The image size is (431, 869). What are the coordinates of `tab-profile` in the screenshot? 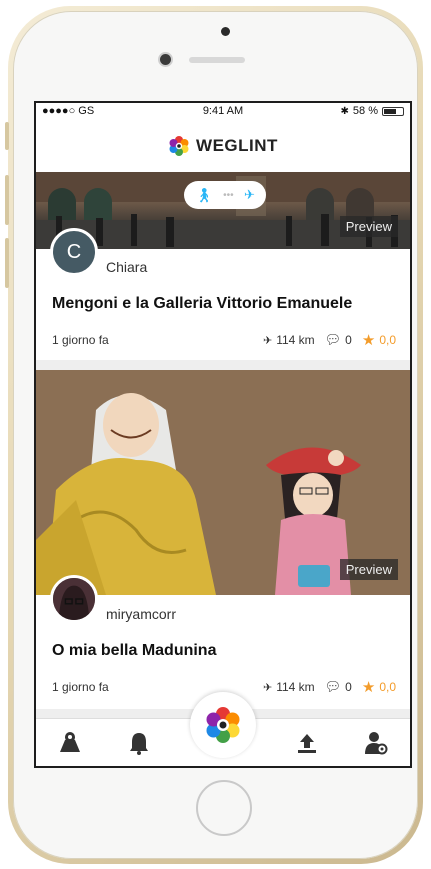 It's located at (376, 743).